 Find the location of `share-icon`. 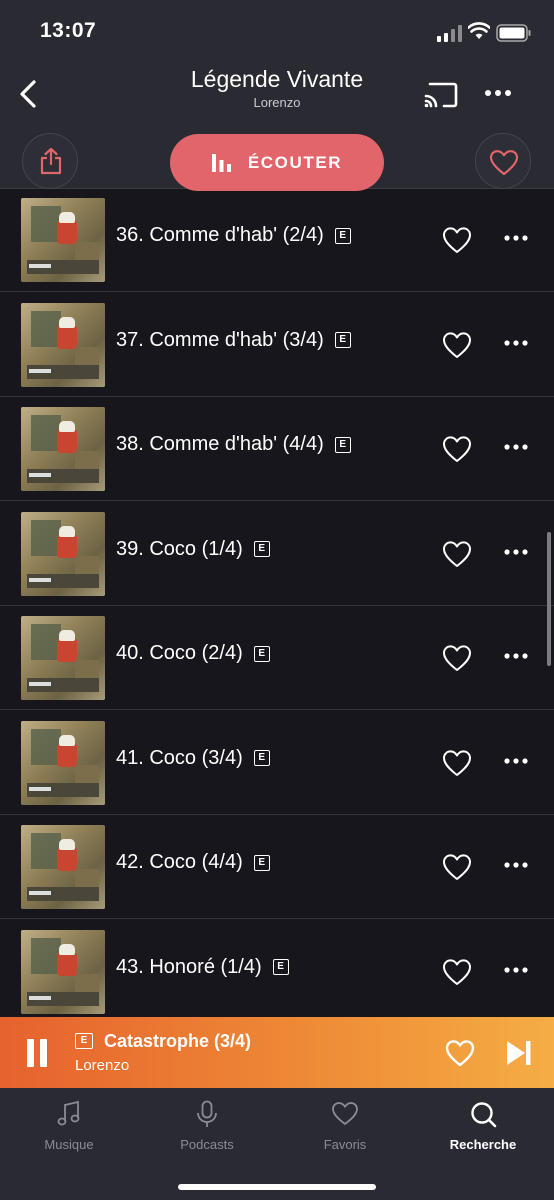

share-icon is located at coordinates (51, 161).